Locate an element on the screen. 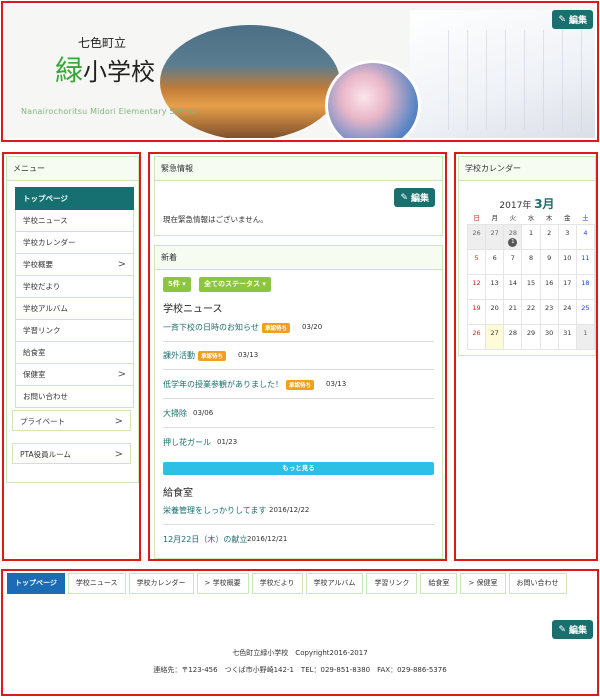 The image size is (600, 699). calendar-day: 21 is located at coordinates (513, 312).